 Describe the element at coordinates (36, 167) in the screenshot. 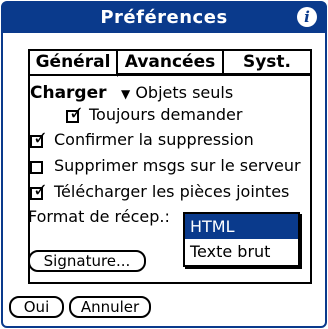

I see `supprimer-serveur-checkbox` at that location.